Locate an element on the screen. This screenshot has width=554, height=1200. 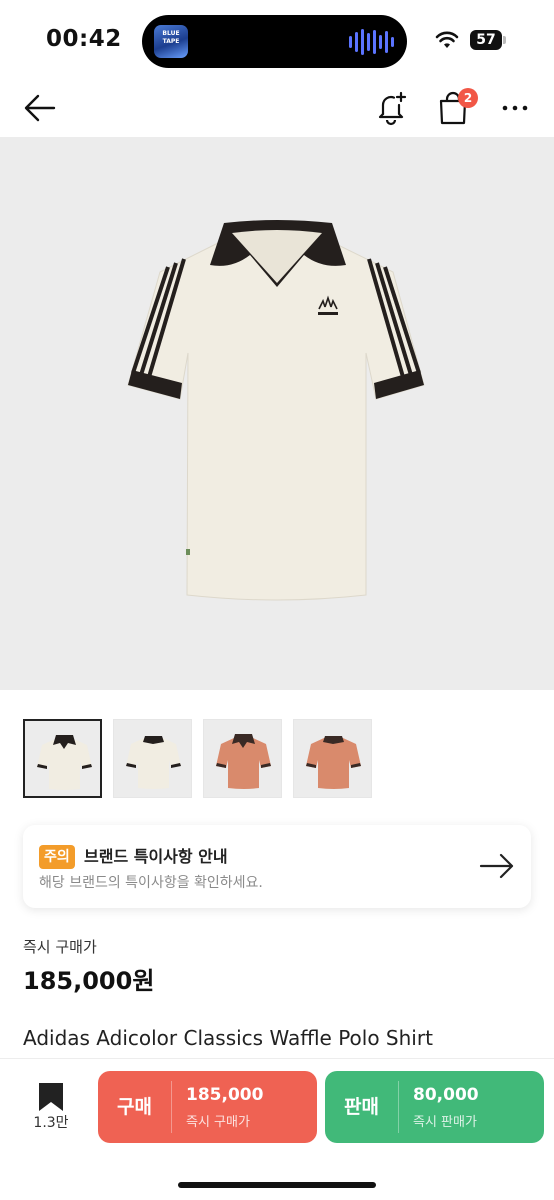
sell-sublabel: 즉시 판매가 is located at coordinates (445, 1122).